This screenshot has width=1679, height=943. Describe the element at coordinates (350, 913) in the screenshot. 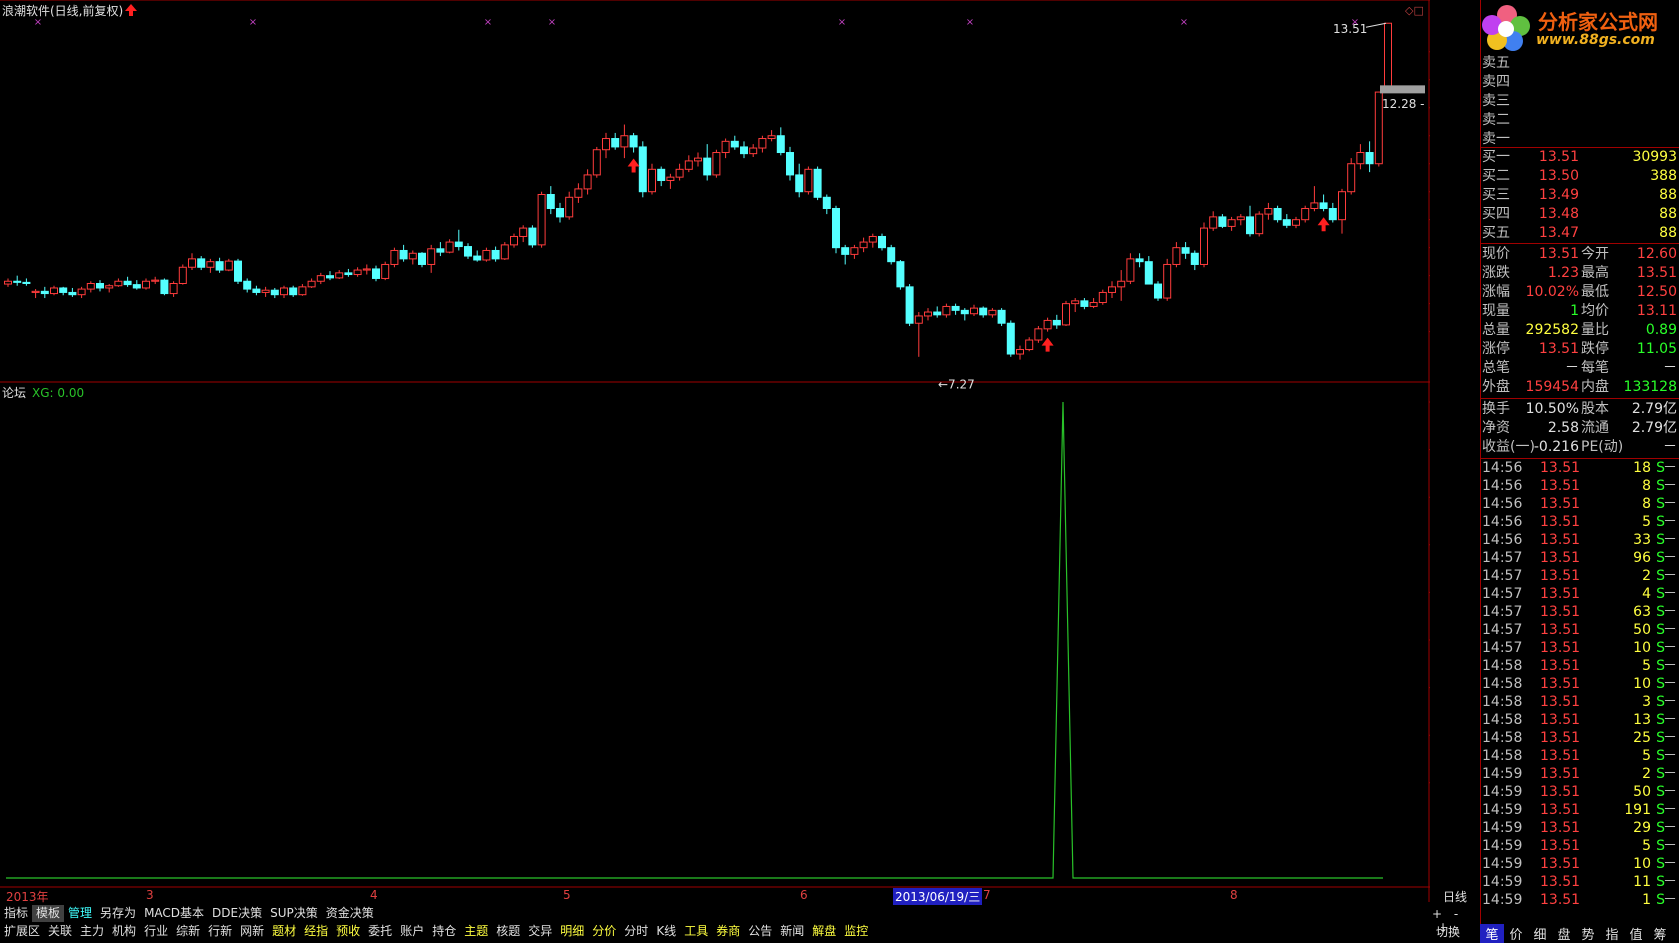

I see `toolbar-fund-button: 资金决策` at that location.